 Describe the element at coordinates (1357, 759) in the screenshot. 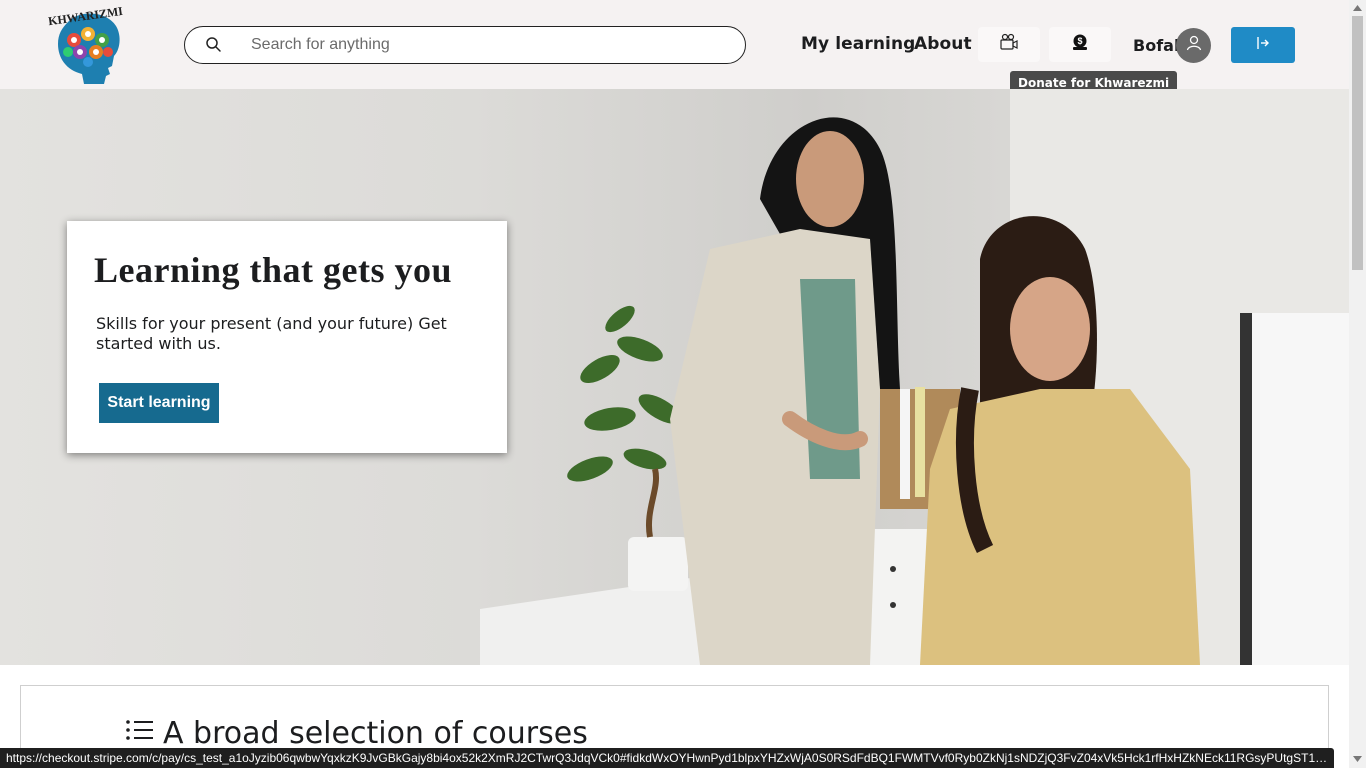

I see `scroll-down-arrow-icon` at that location.